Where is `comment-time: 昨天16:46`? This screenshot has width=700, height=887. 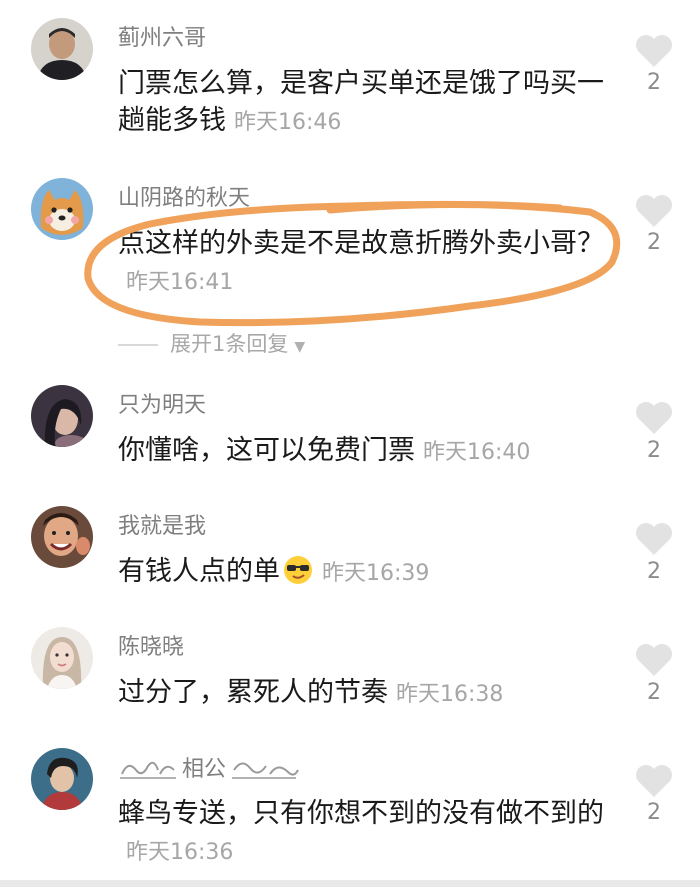
comment-time: 昨天16:46 is located at coordinates (288, 122).